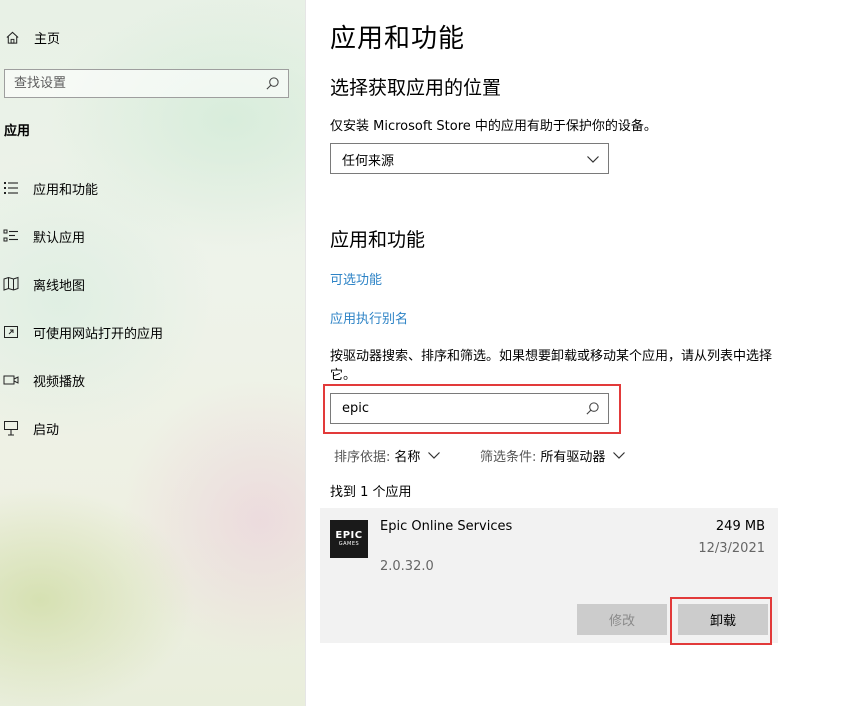 The height and width of the screenshot is (706, 856). Describe the element at coordinates (11, 284) in the screenshot. I see `offline-maps-icon` at that location.